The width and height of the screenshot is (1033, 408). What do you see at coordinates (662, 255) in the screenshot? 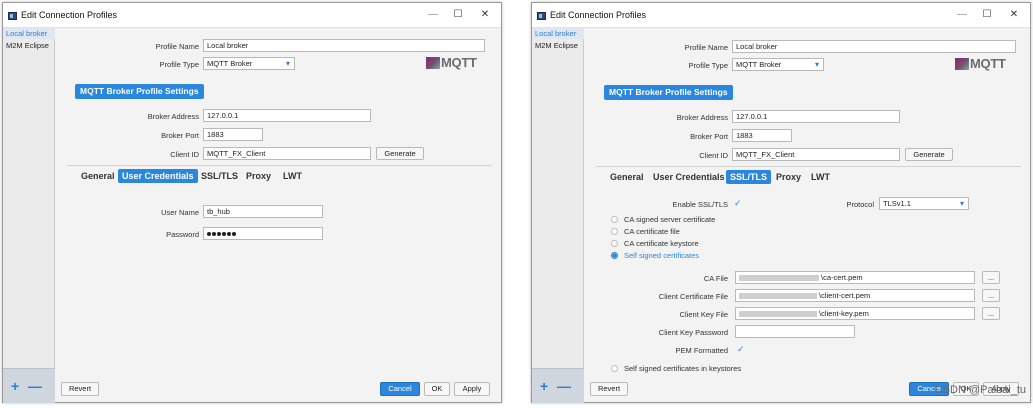
I see `self-signed-label: Self signed certificates` at bounding box center [662, 255].